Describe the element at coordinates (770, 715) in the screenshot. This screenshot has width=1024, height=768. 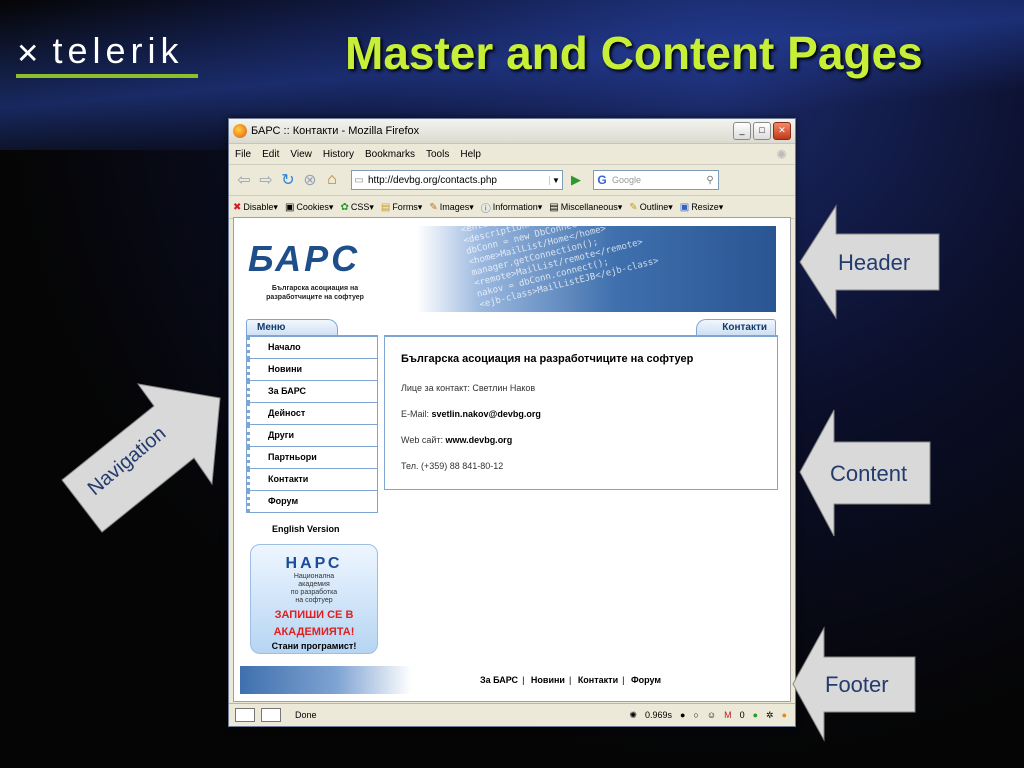
I see `gear-icon: ✲` at that location.